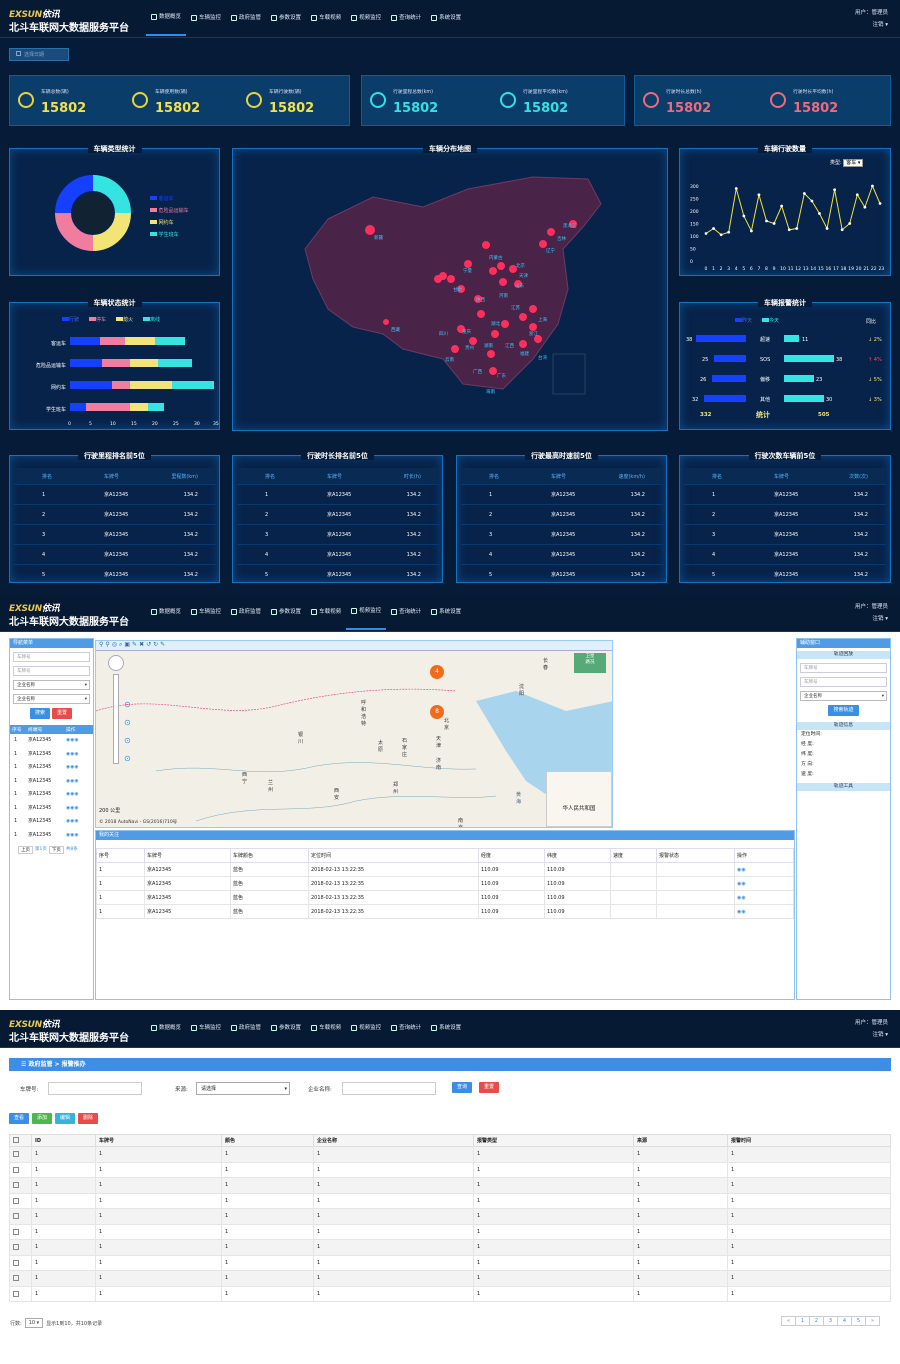 This screenshot has height=1364, width=900. What do you see at coordinates (19, 1118) in the screenshot?
I see `view-button: 查看` at bounding box center [19, 1118].